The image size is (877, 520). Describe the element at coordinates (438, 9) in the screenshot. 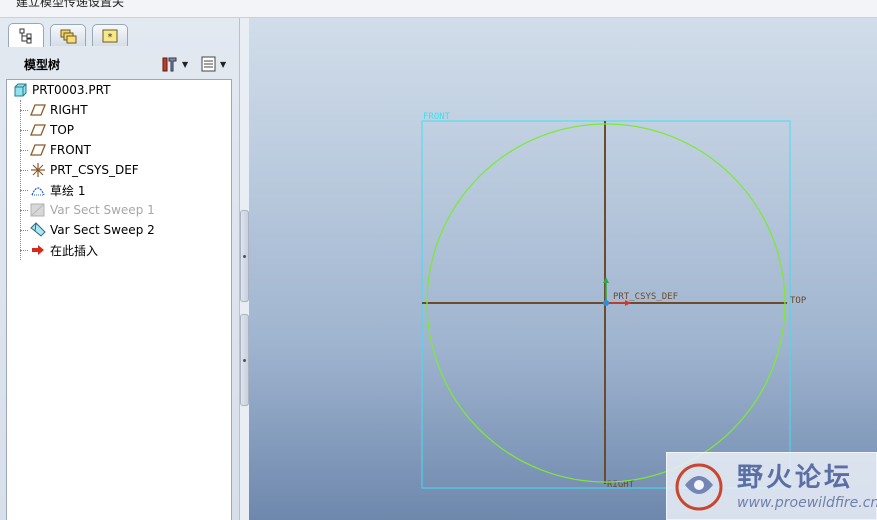

I see `menu-strip: 建立模型传递设置关` at that location.